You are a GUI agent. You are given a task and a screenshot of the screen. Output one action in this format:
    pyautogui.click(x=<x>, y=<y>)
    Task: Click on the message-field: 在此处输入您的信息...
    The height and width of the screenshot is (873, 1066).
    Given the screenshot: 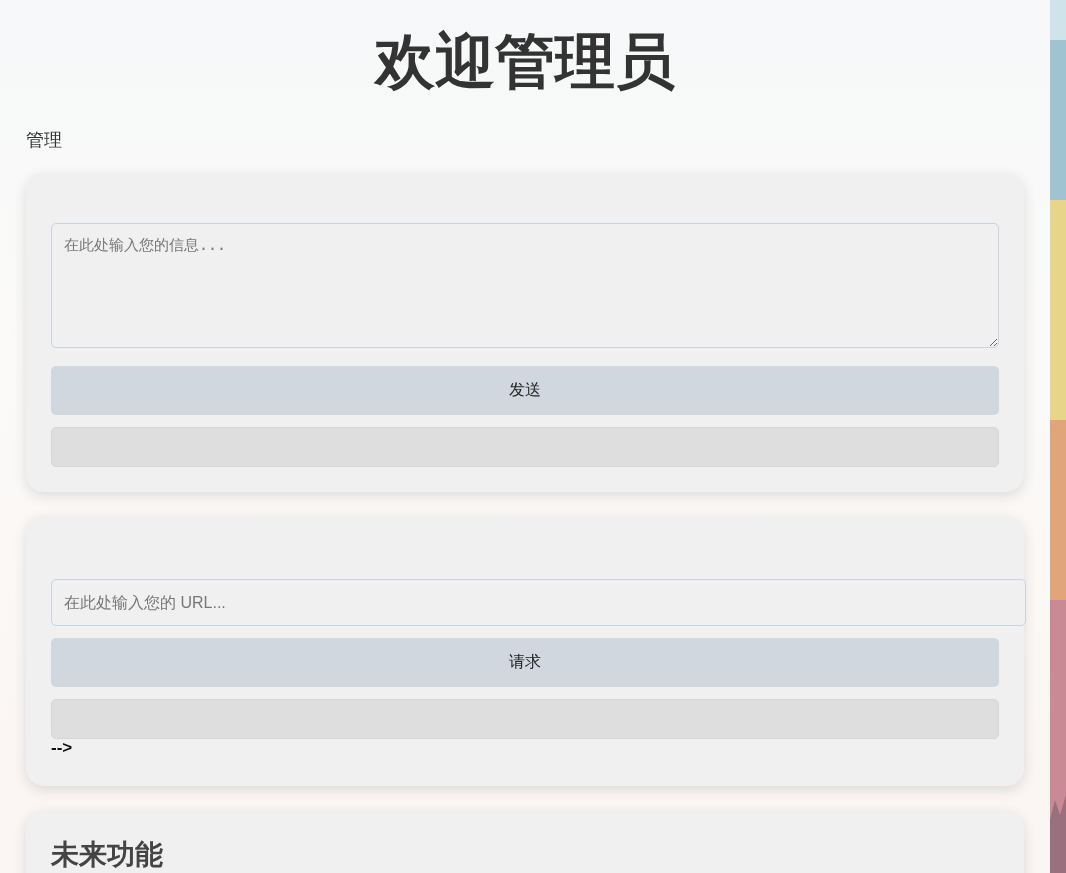 What is the action you would take?
    pyautogui.click(x=525, y=285)
    